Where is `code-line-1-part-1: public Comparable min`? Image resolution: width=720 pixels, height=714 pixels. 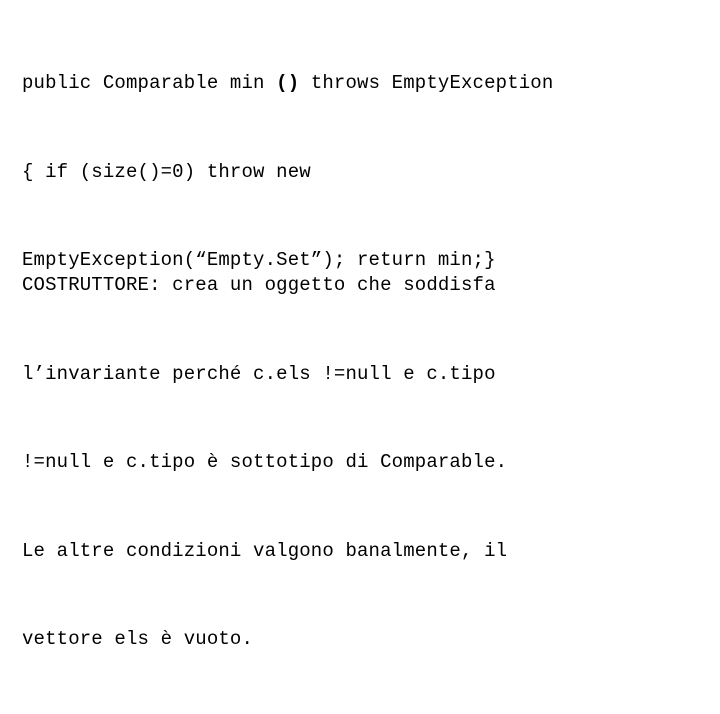
code-line-1-part-1: public Comparable min is located at coordinates (149, 83).